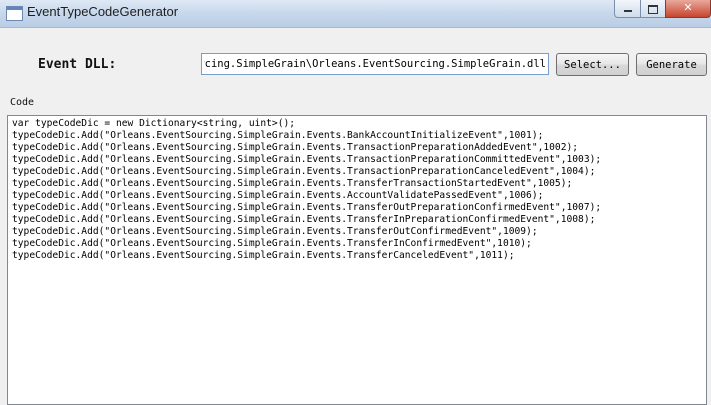 The width and height of the screenshot is (711, 405). I want to click on code-label: Code, so click(22, 102).